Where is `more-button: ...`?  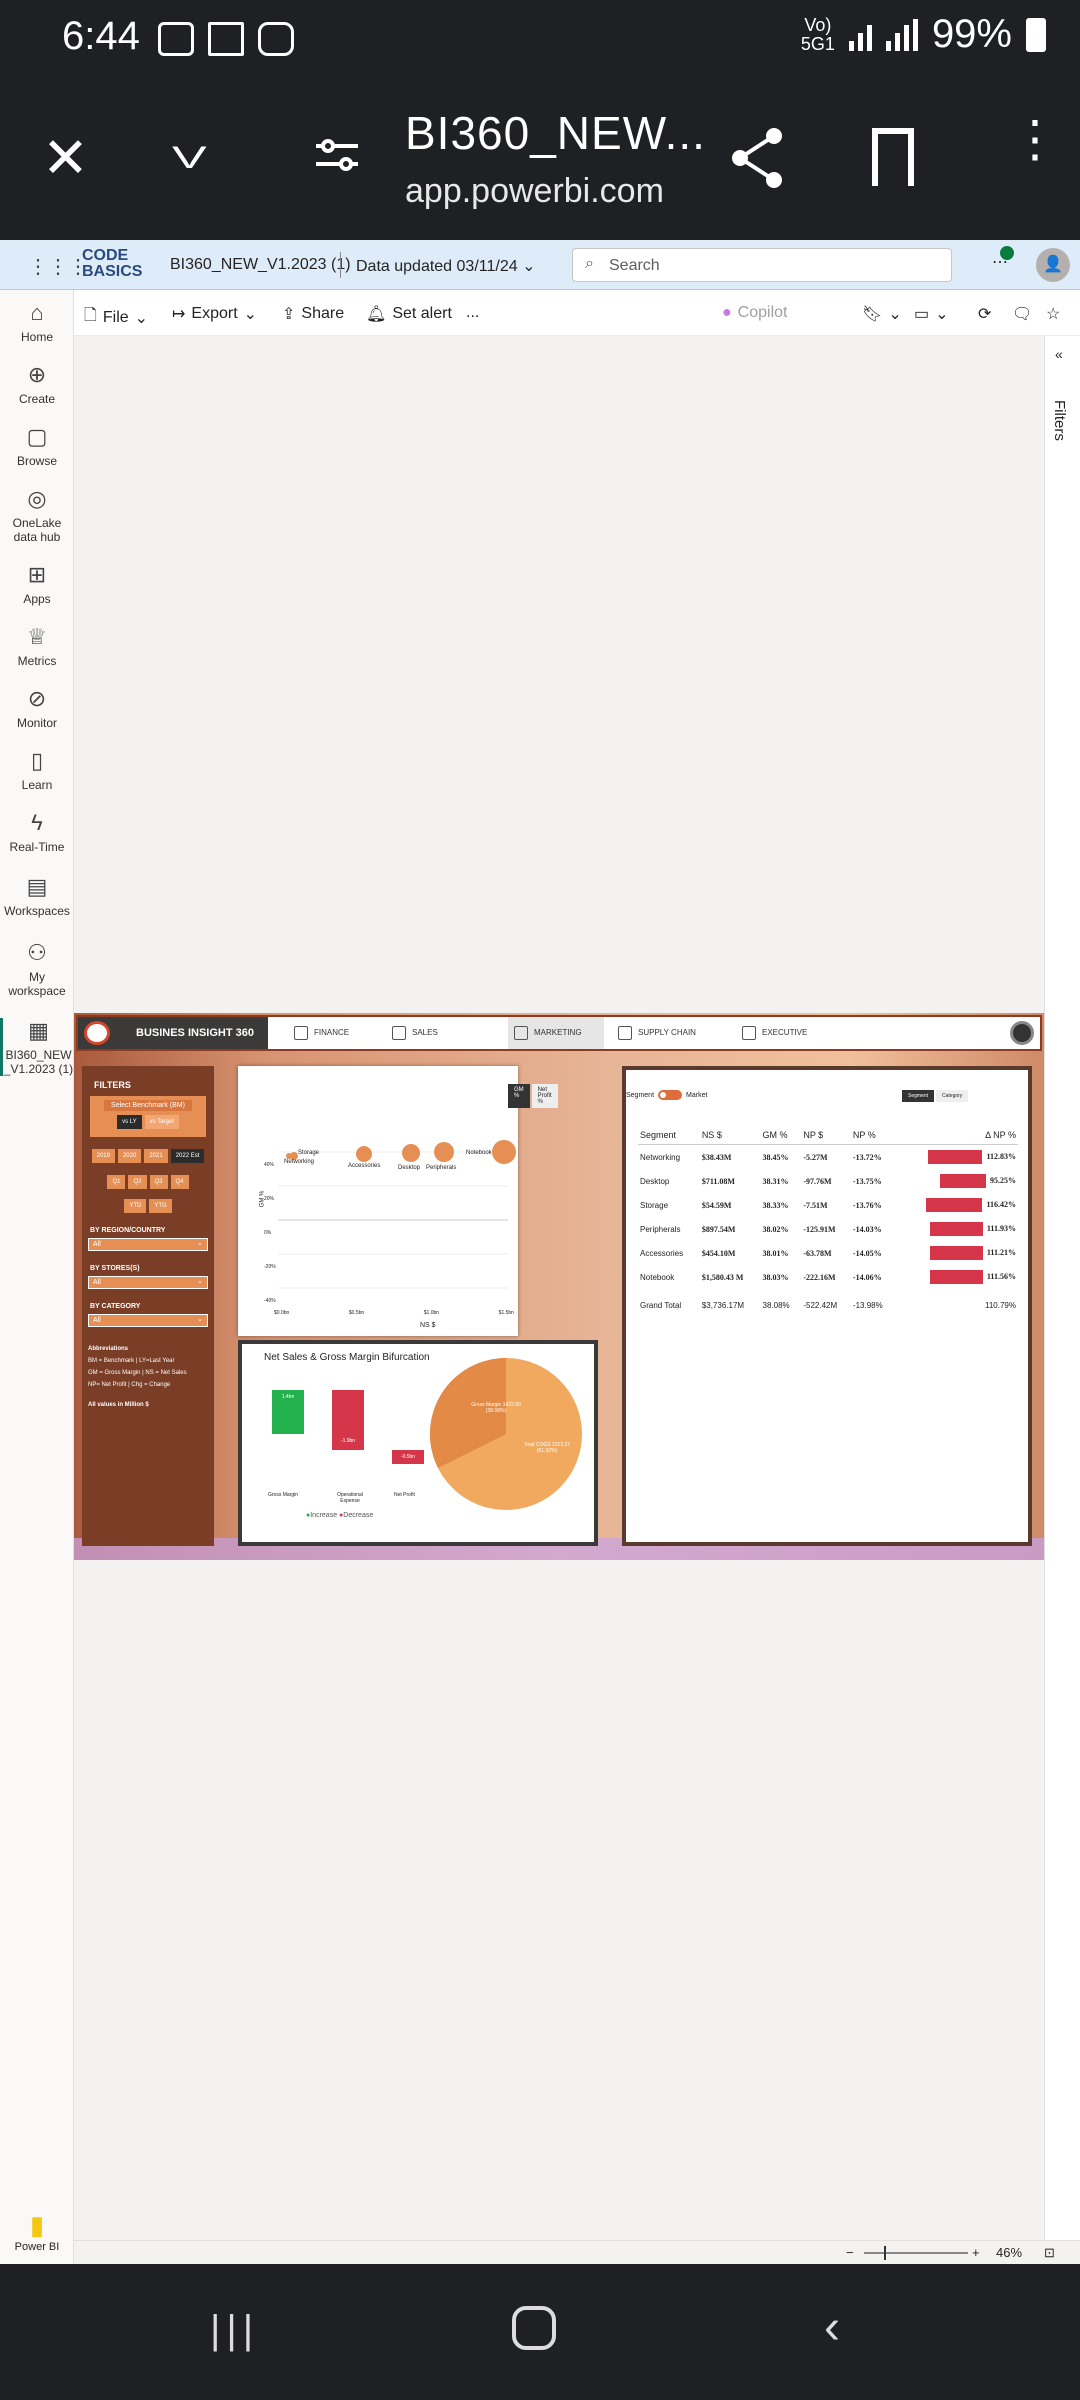 more-button: ... is located at coordinates (472, 313).